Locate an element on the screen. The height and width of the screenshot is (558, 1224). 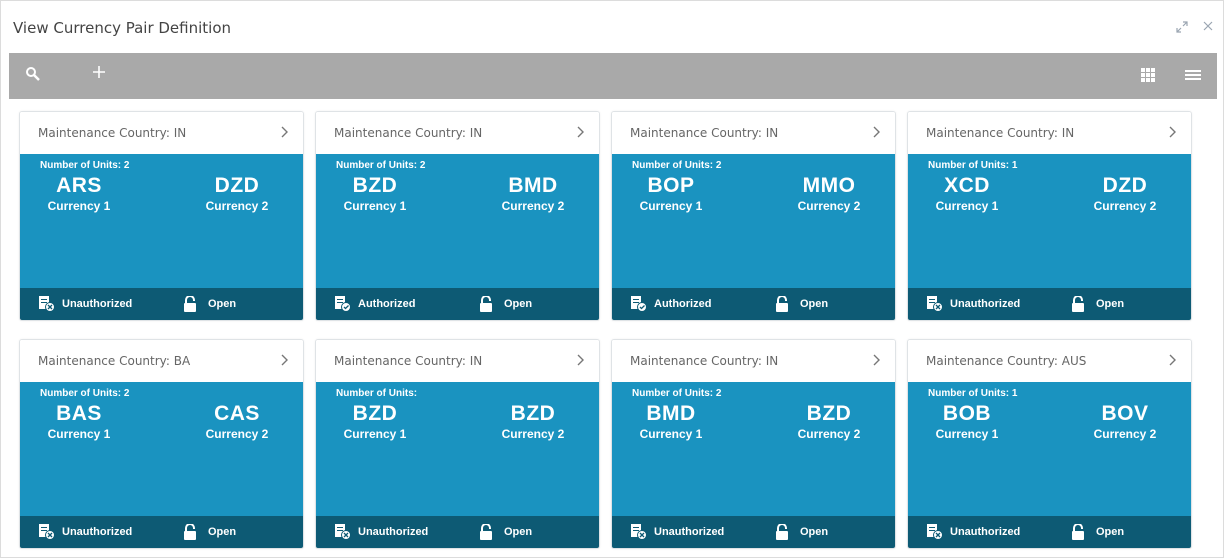
currency-2: MMO Currency 2 is located at coordinates (829, 193).